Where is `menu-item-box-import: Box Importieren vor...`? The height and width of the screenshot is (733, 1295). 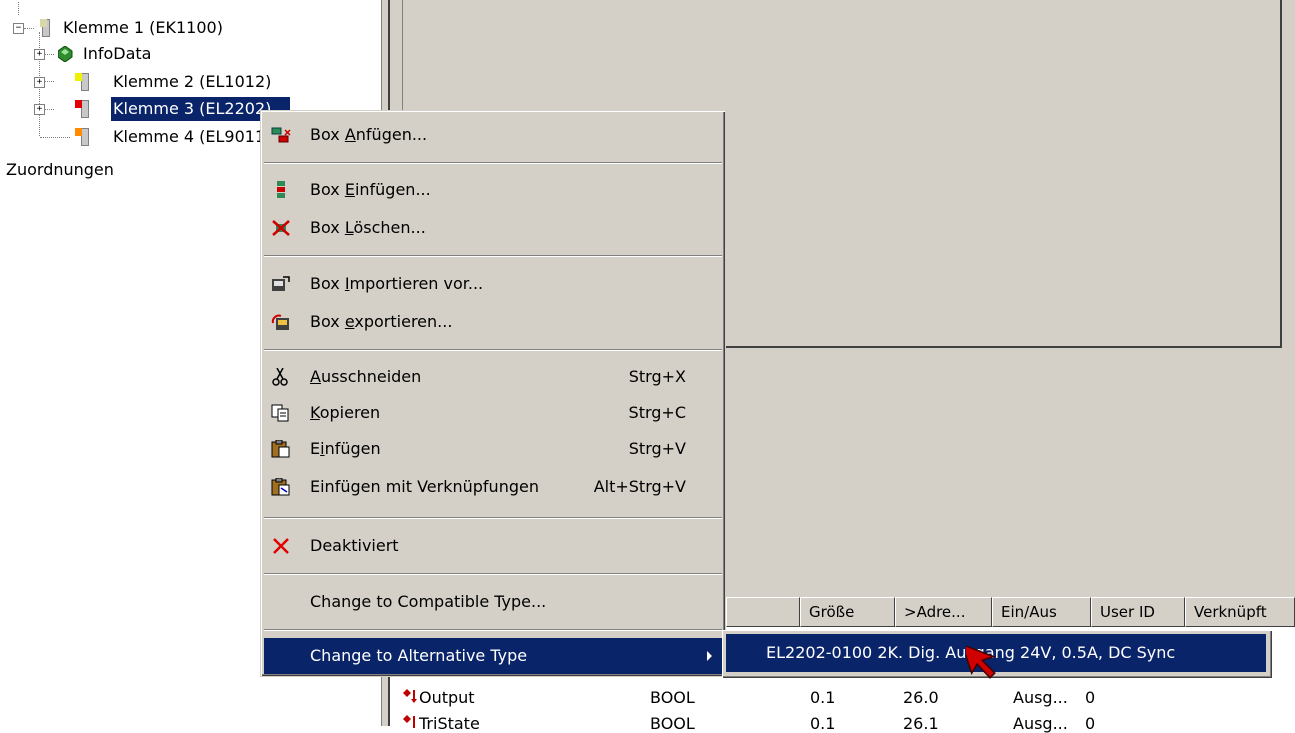 menu-item-box-import: Box Importieren vor... is located at coordinates (493, 284).